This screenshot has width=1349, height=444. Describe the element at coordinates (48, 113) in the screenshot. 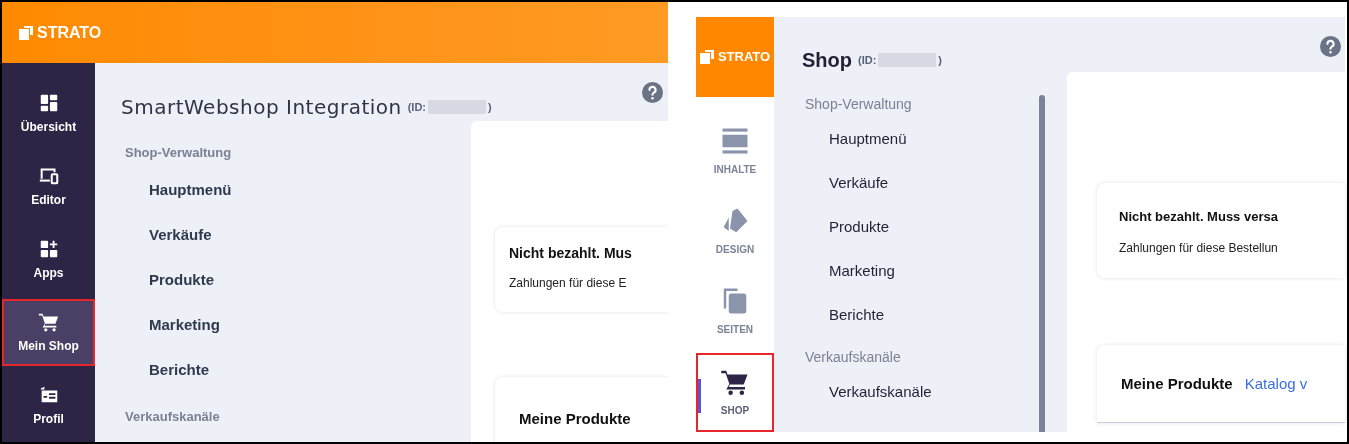

I see `nav-item: Übersicht` at that location.